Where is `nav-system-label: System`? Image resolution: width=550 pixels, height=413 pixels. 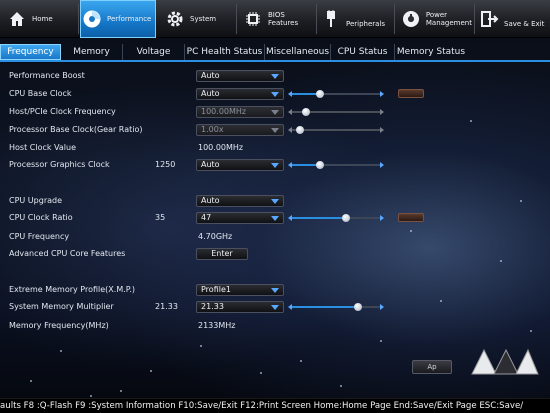
nav-system-label: System is located at coordinates (203, 19).